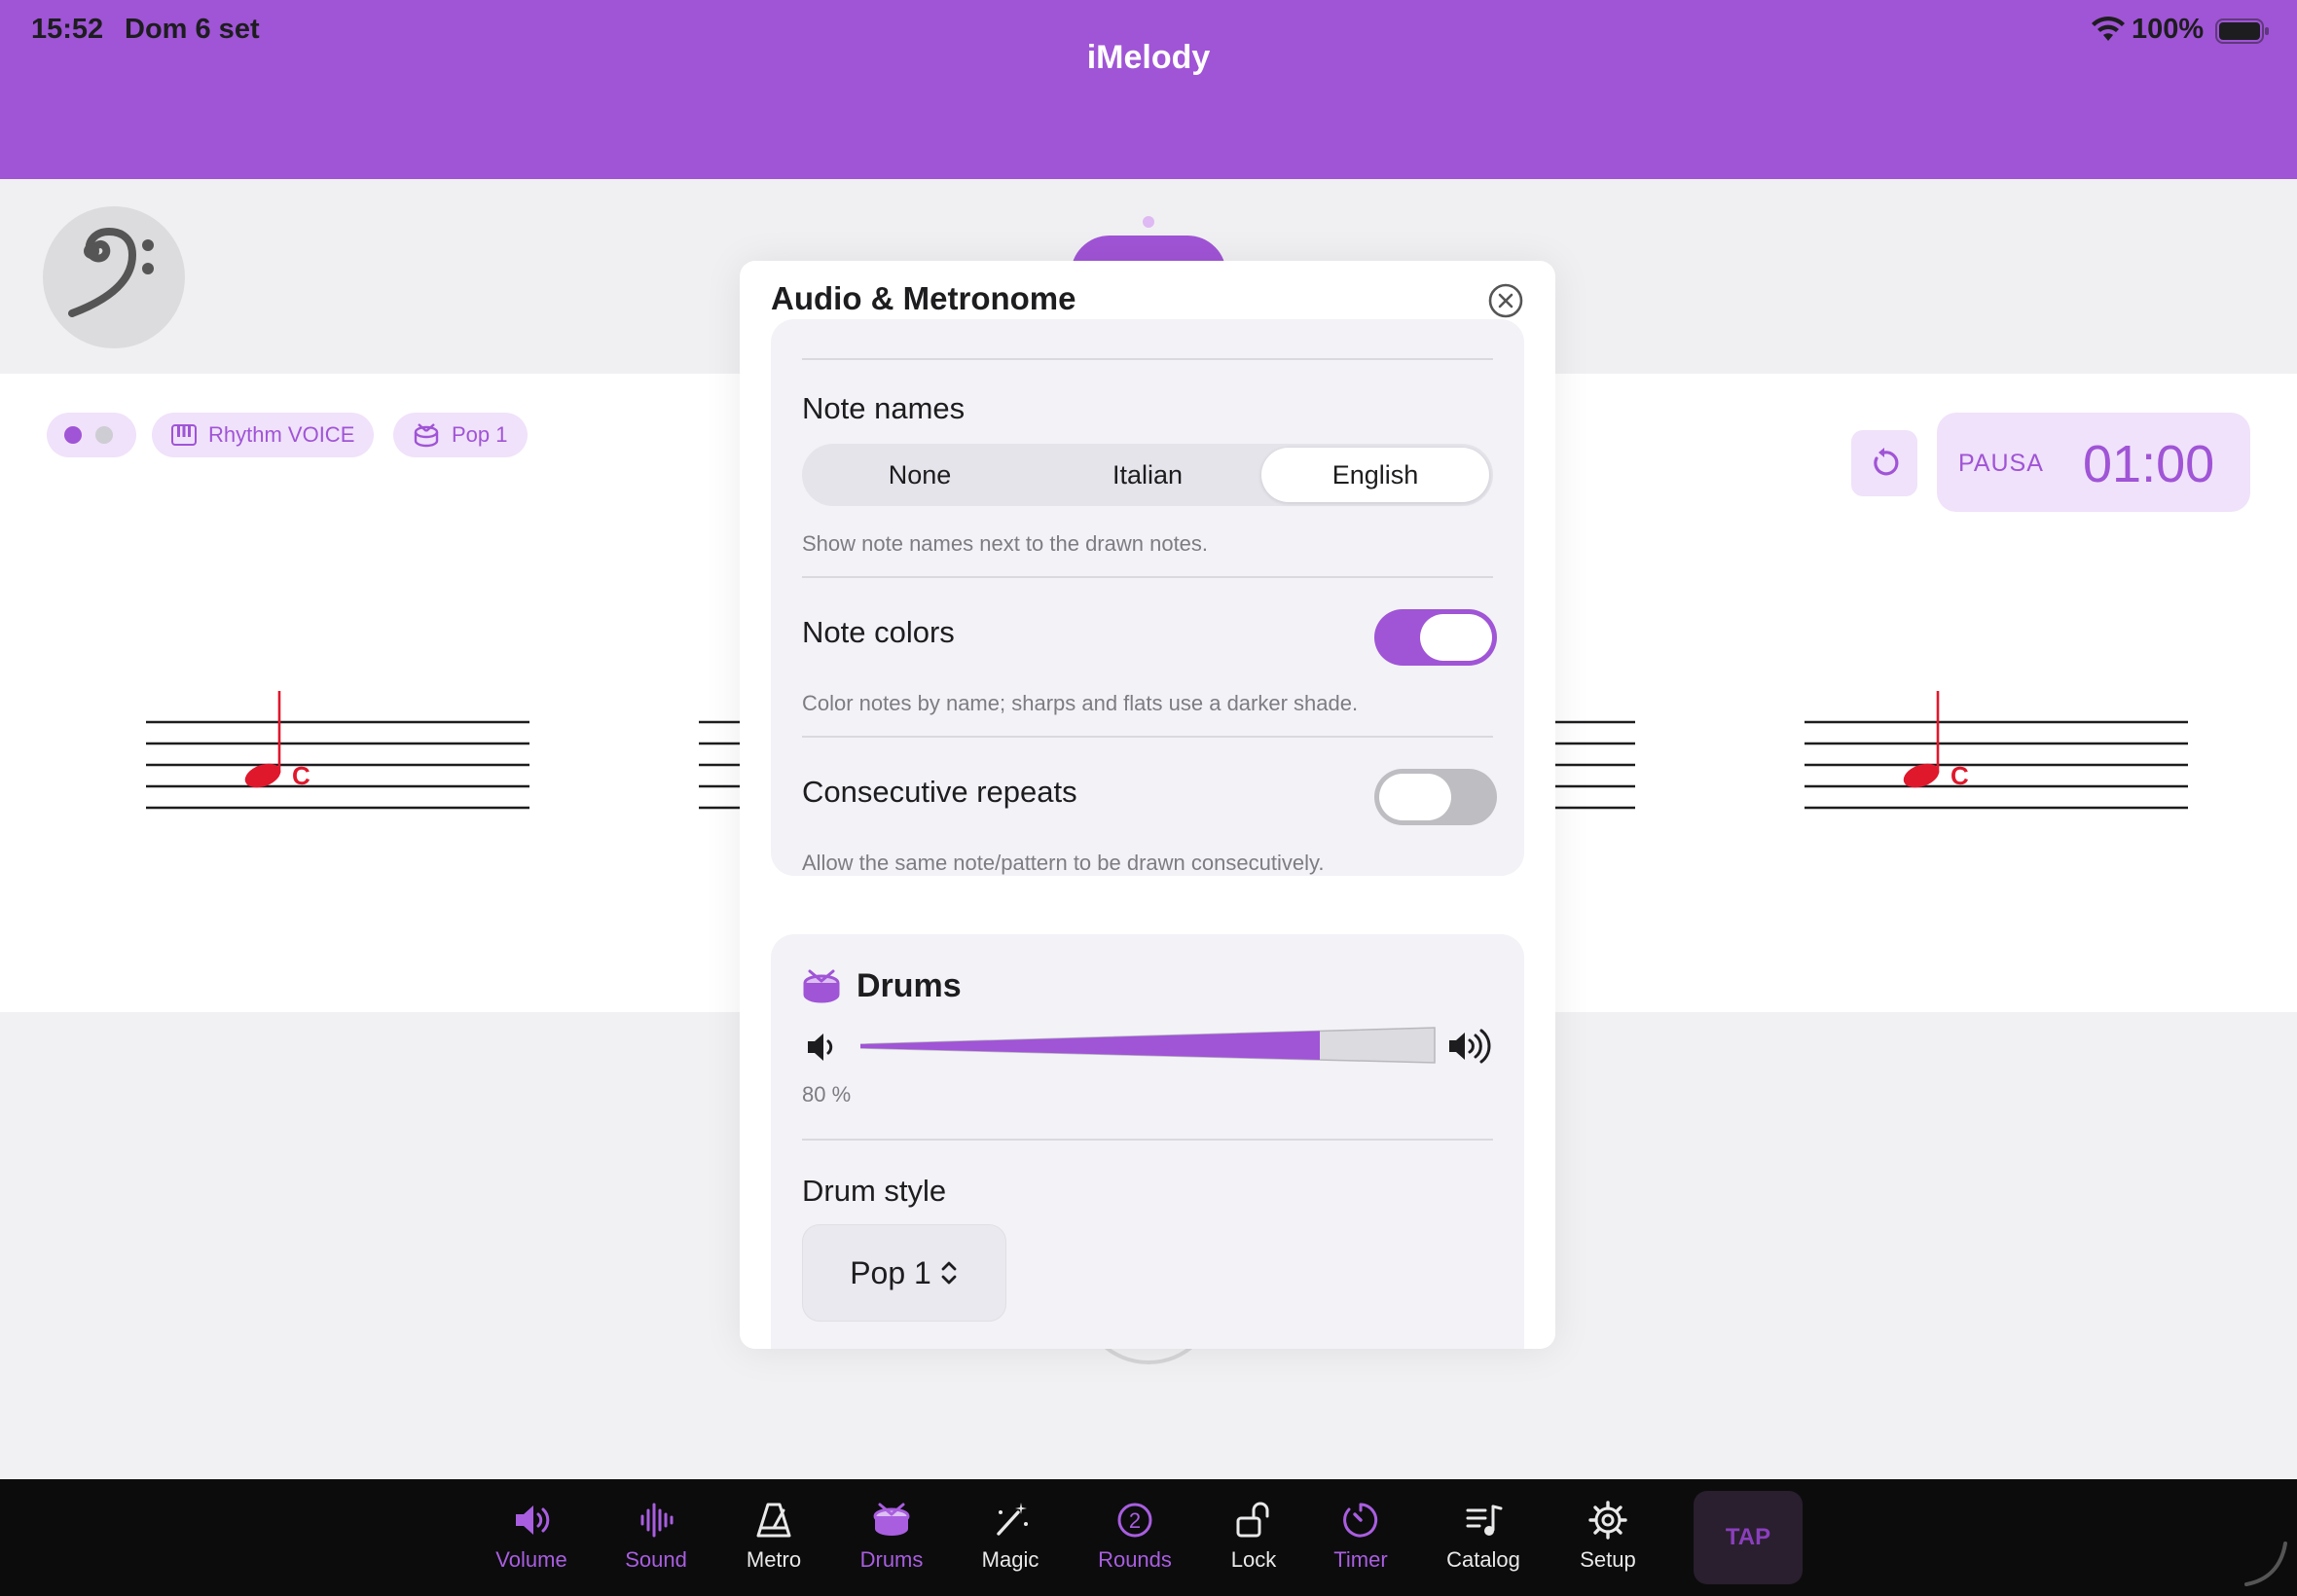  Describe the element at coordinates (774, 1559) in the screenshot. I see `tab-label: Metro` at that location.